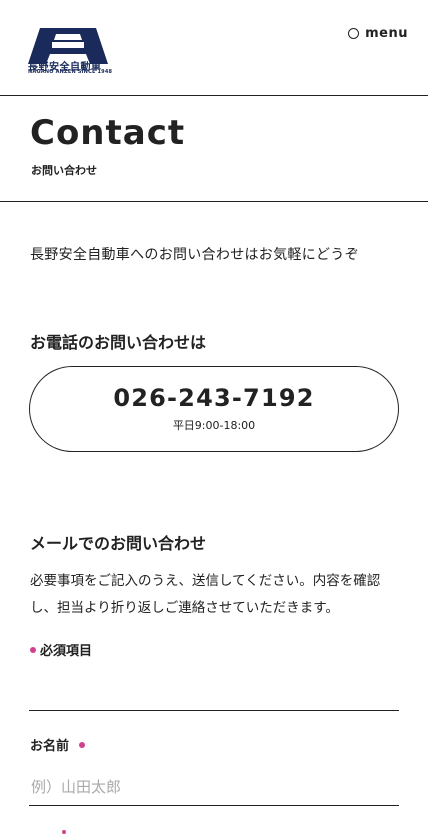  Describe the element at coordinates (64, 170) in the screenshot. I see `page-subtitle: お問い合わせ` at that location.